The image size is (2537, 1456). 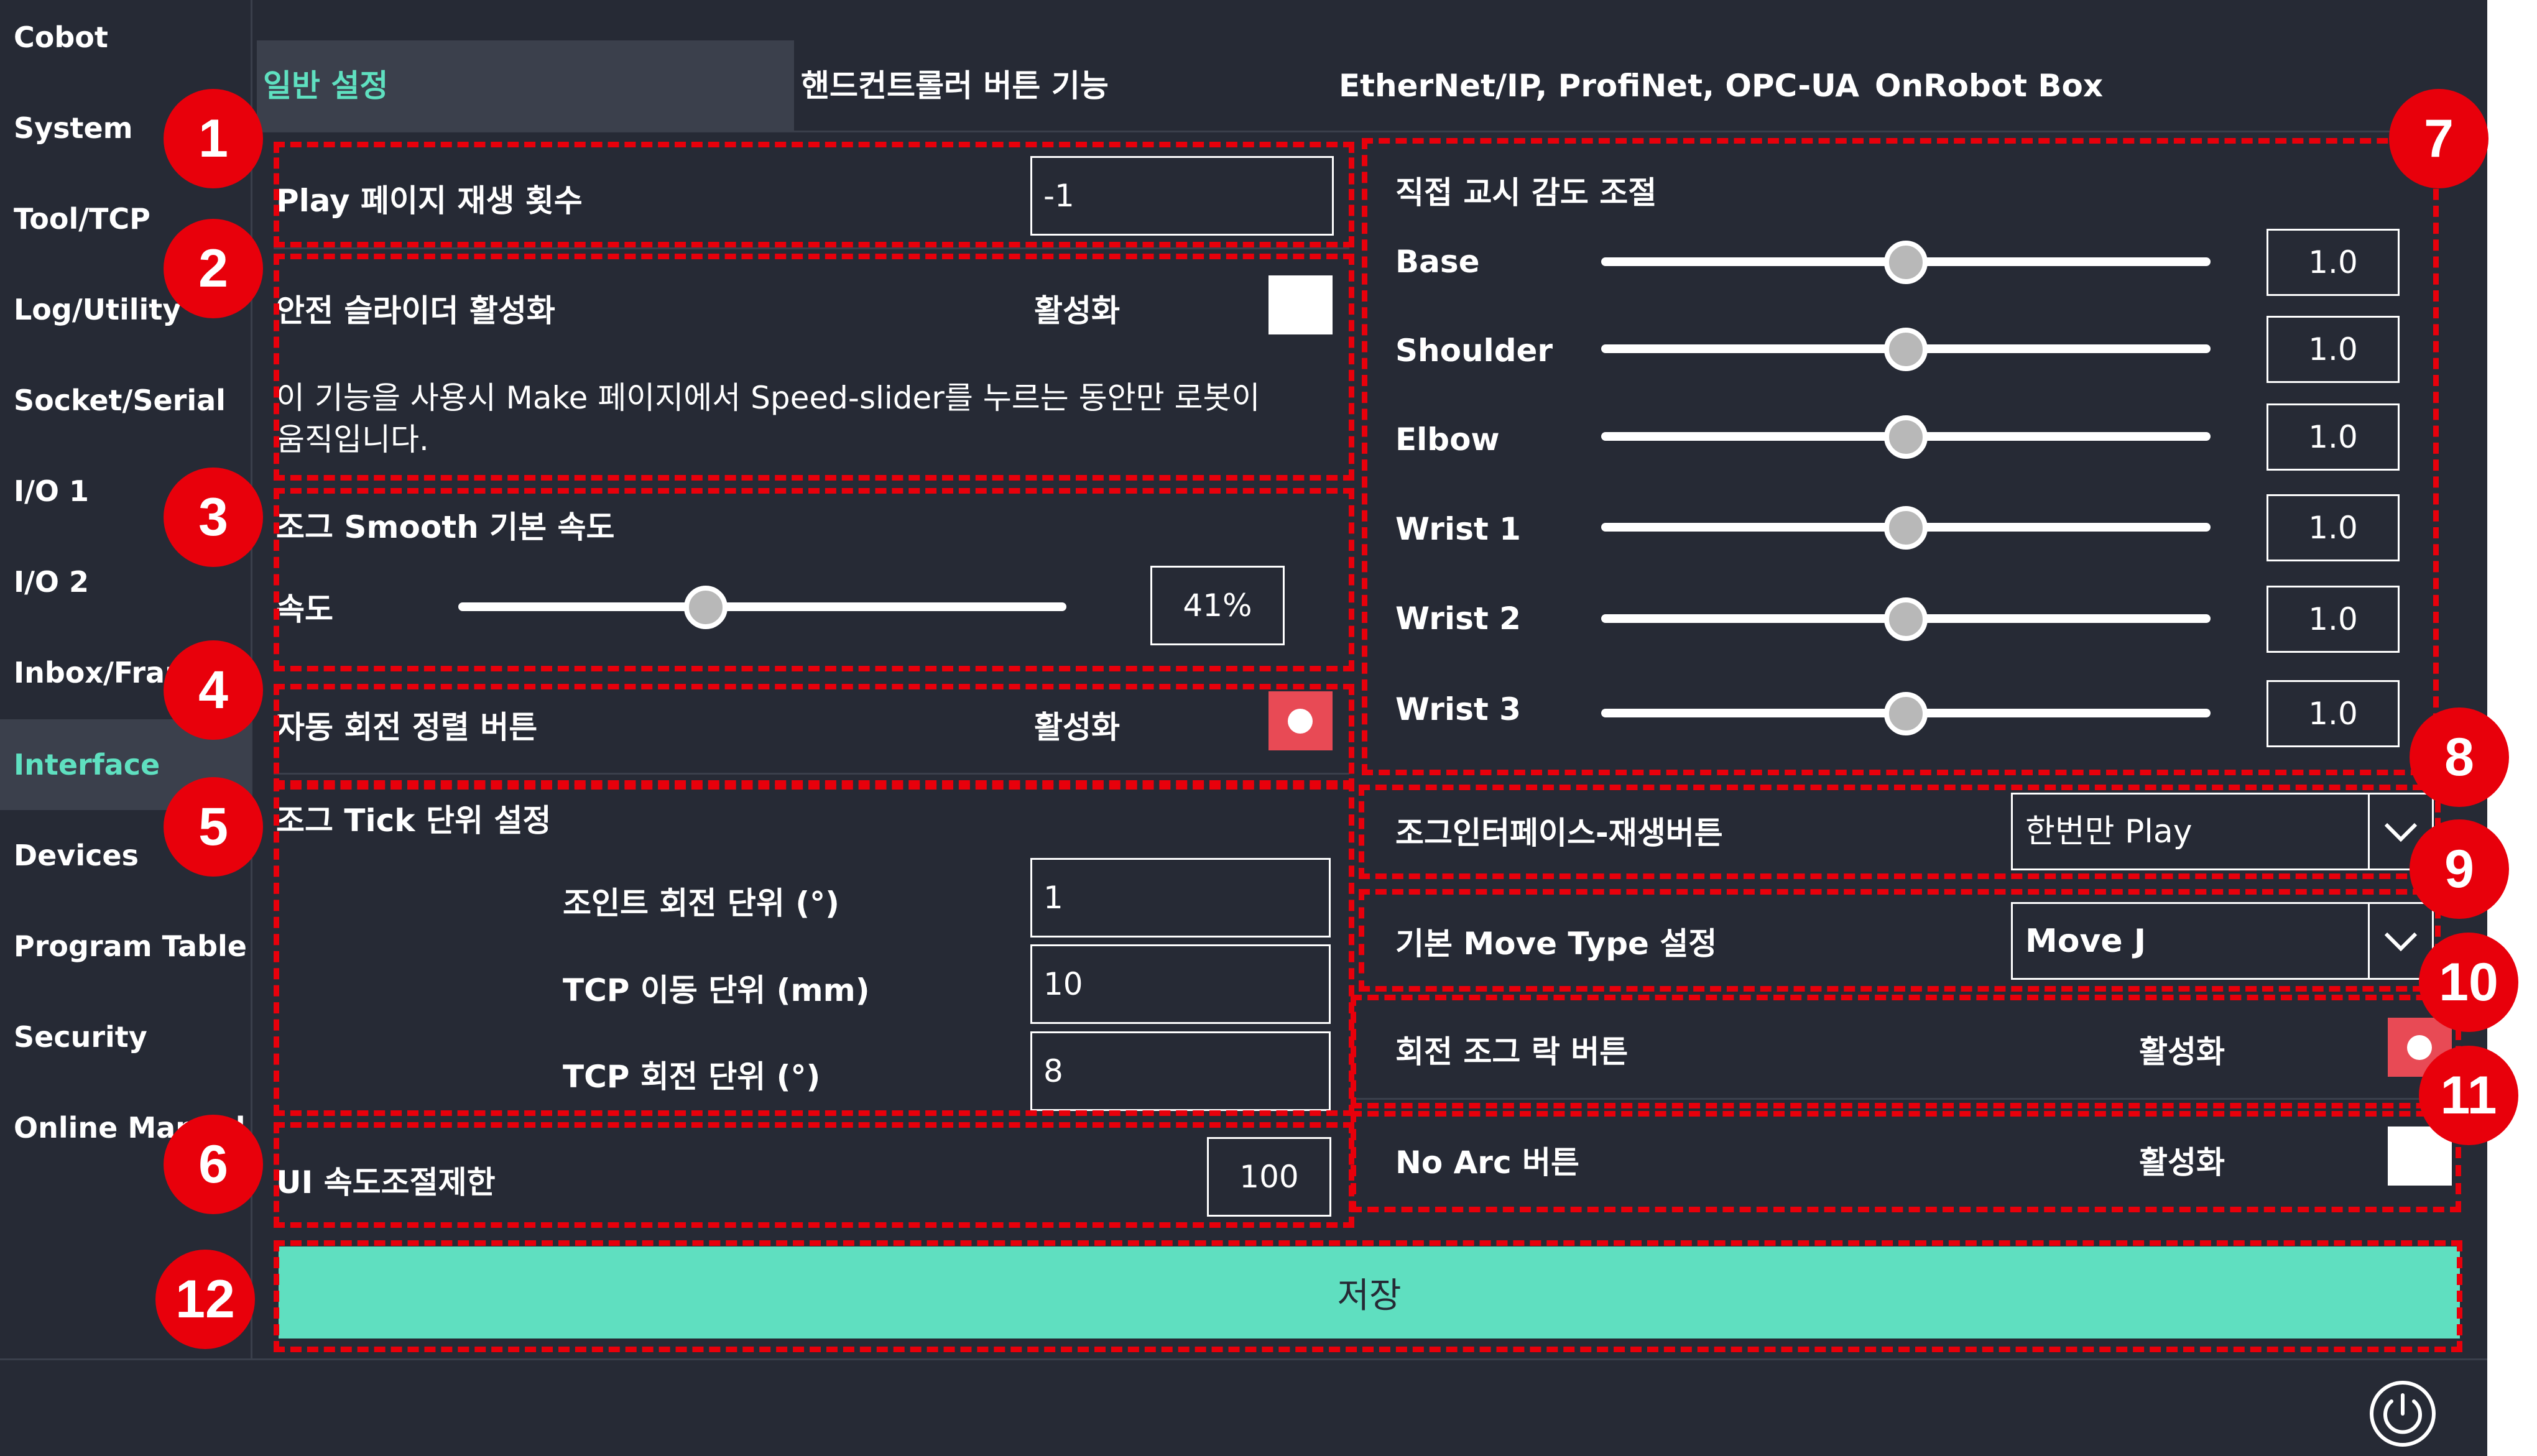 I want to click on annotation-badge-11: 11, so click(x=2469, y=1095).